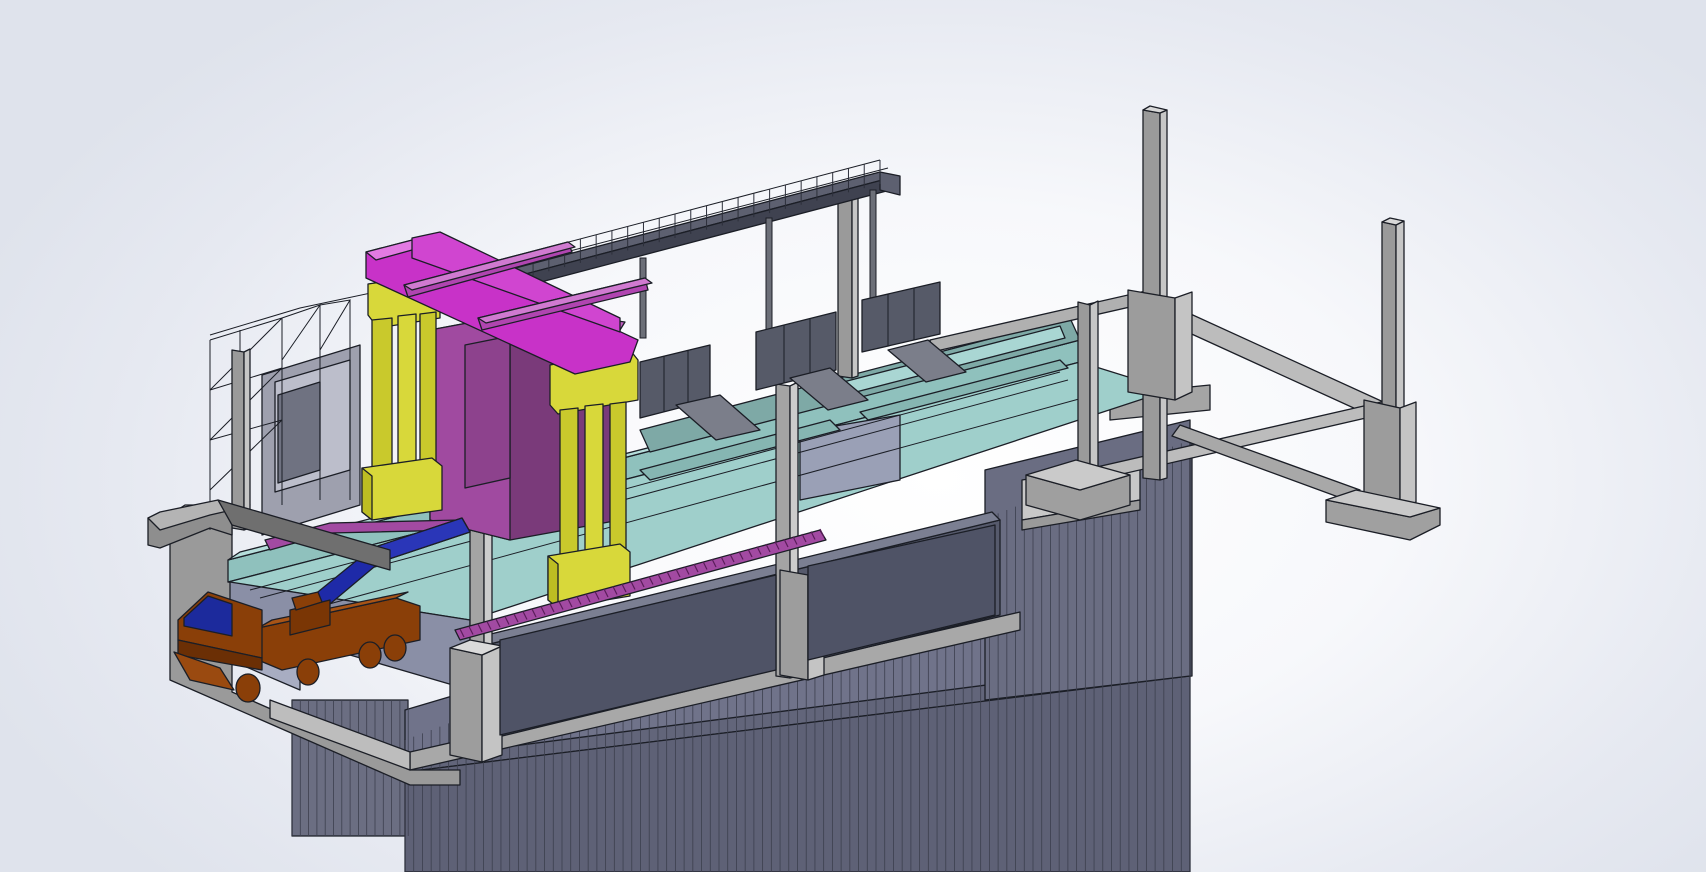  What do you see at coordinates (297, 412) in the screenshot?
I see `steel-scaffold-tower-icon` at bounding box center [297, 412].